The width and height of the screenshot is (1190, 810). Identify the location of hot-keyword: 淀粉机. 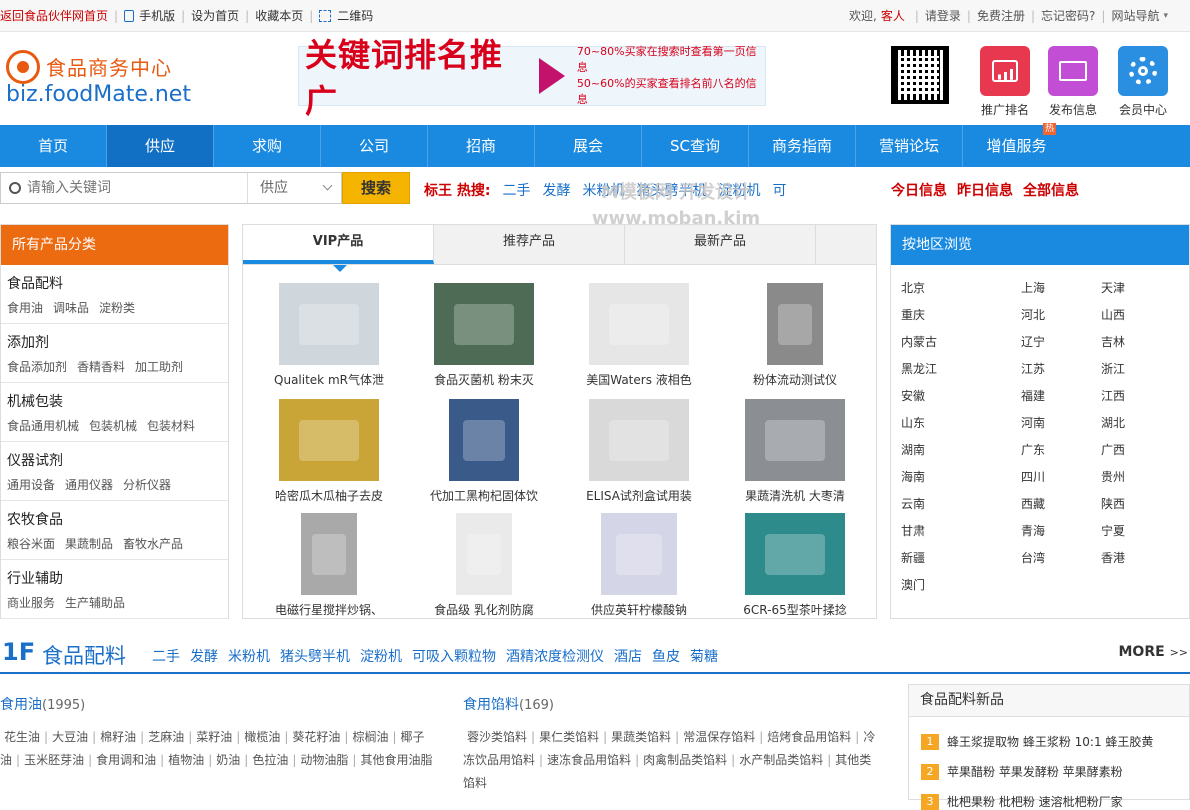
(739, 190).